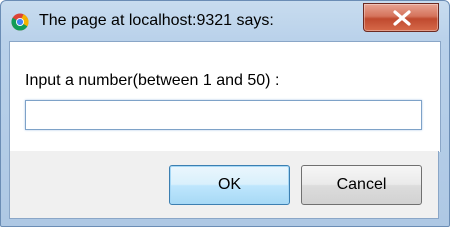 The width and height of the screenshot is (450, 240). What do you see at coordinates (229, 185) in the screenshot?
I see `ok-button: OK` at bounding box center [229, 185].